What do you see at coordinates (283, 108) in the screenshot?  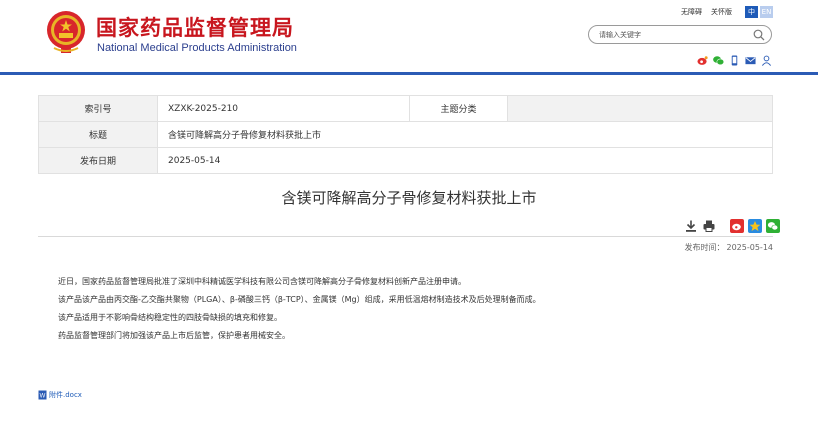 I see `index-value: XZXK-2025-210` at bounding box center [283, 108].